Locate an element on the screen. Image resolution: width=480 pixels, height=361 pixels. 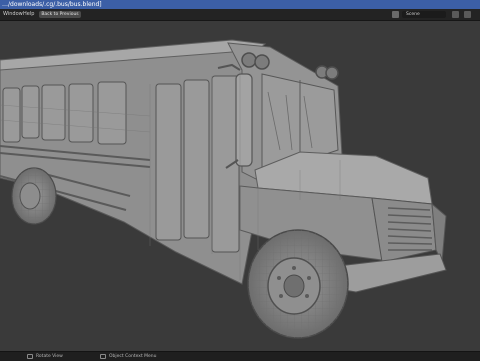
scene-icon is located at coordinates (395, 14).